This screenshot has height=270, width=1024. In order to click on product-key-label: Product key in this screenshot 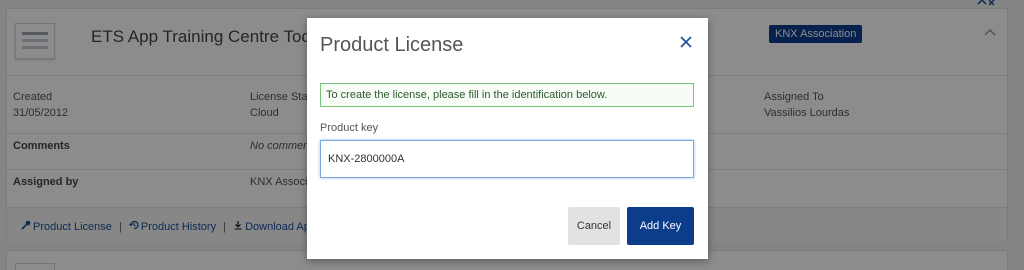, I will do `click(349, 128)`.